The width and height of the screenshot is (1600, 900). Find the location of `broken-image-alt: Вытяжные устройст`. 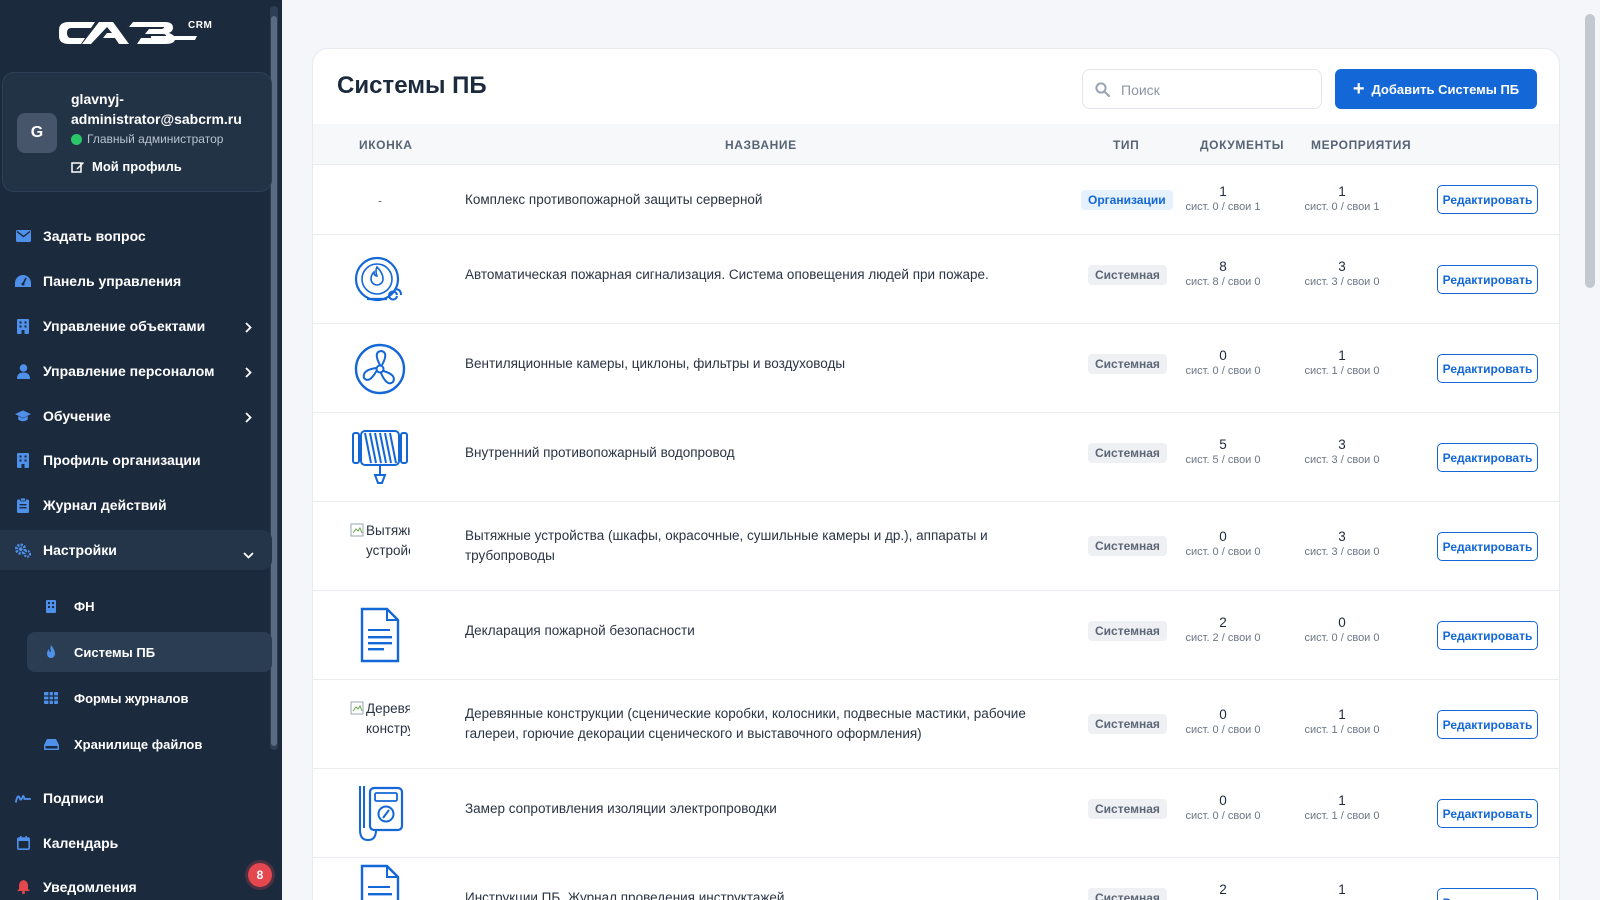

broken-image-alt: Вытяжные устройст is located at coordinates (380, 544).